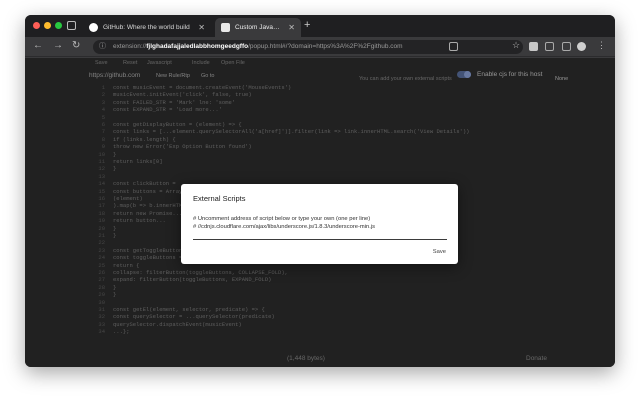  Describe the element at coordinates (320, 239) in the screenshot. I see `textarea-underline` at that location.